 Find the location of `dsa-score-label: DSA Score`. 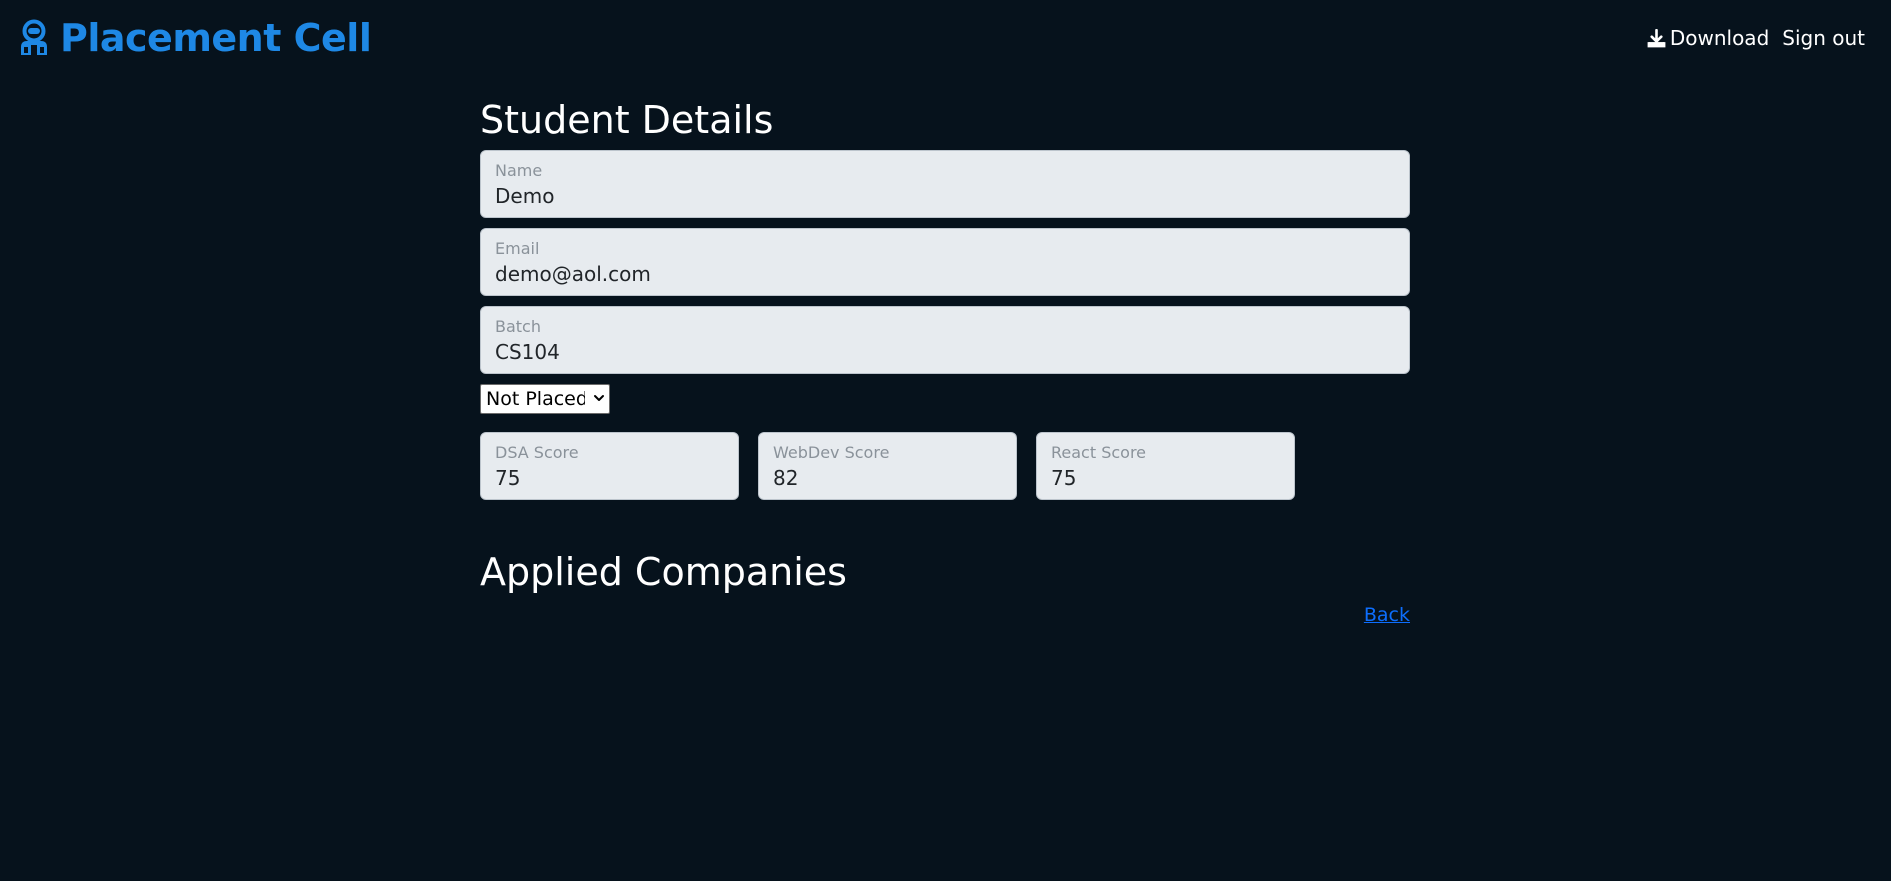

dsa-score-label: DSA Score is located at coordinates (537, 452).